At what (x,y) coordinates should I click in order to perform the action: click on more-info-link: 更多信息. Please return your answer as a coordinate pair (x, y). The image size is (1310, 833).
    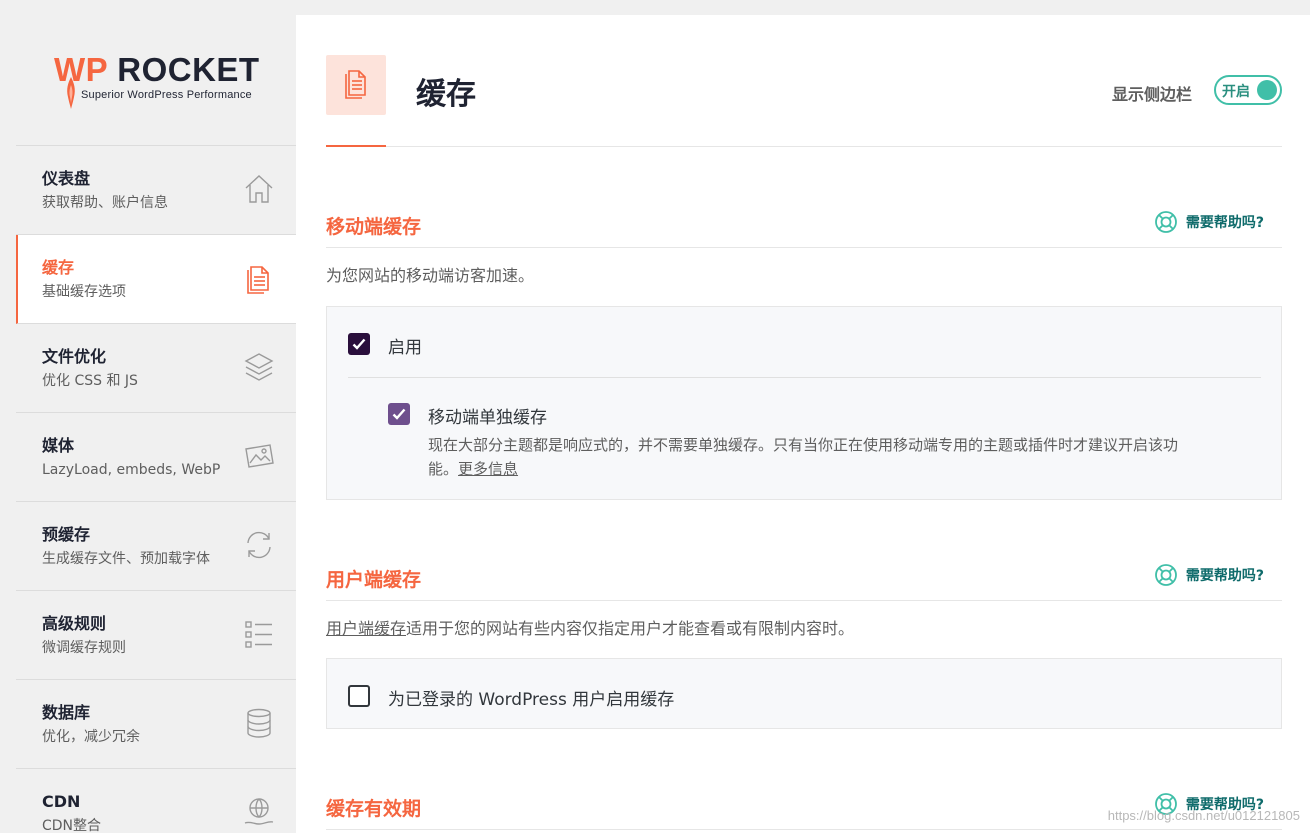
    Looking at the image, I should click on (488, 469).